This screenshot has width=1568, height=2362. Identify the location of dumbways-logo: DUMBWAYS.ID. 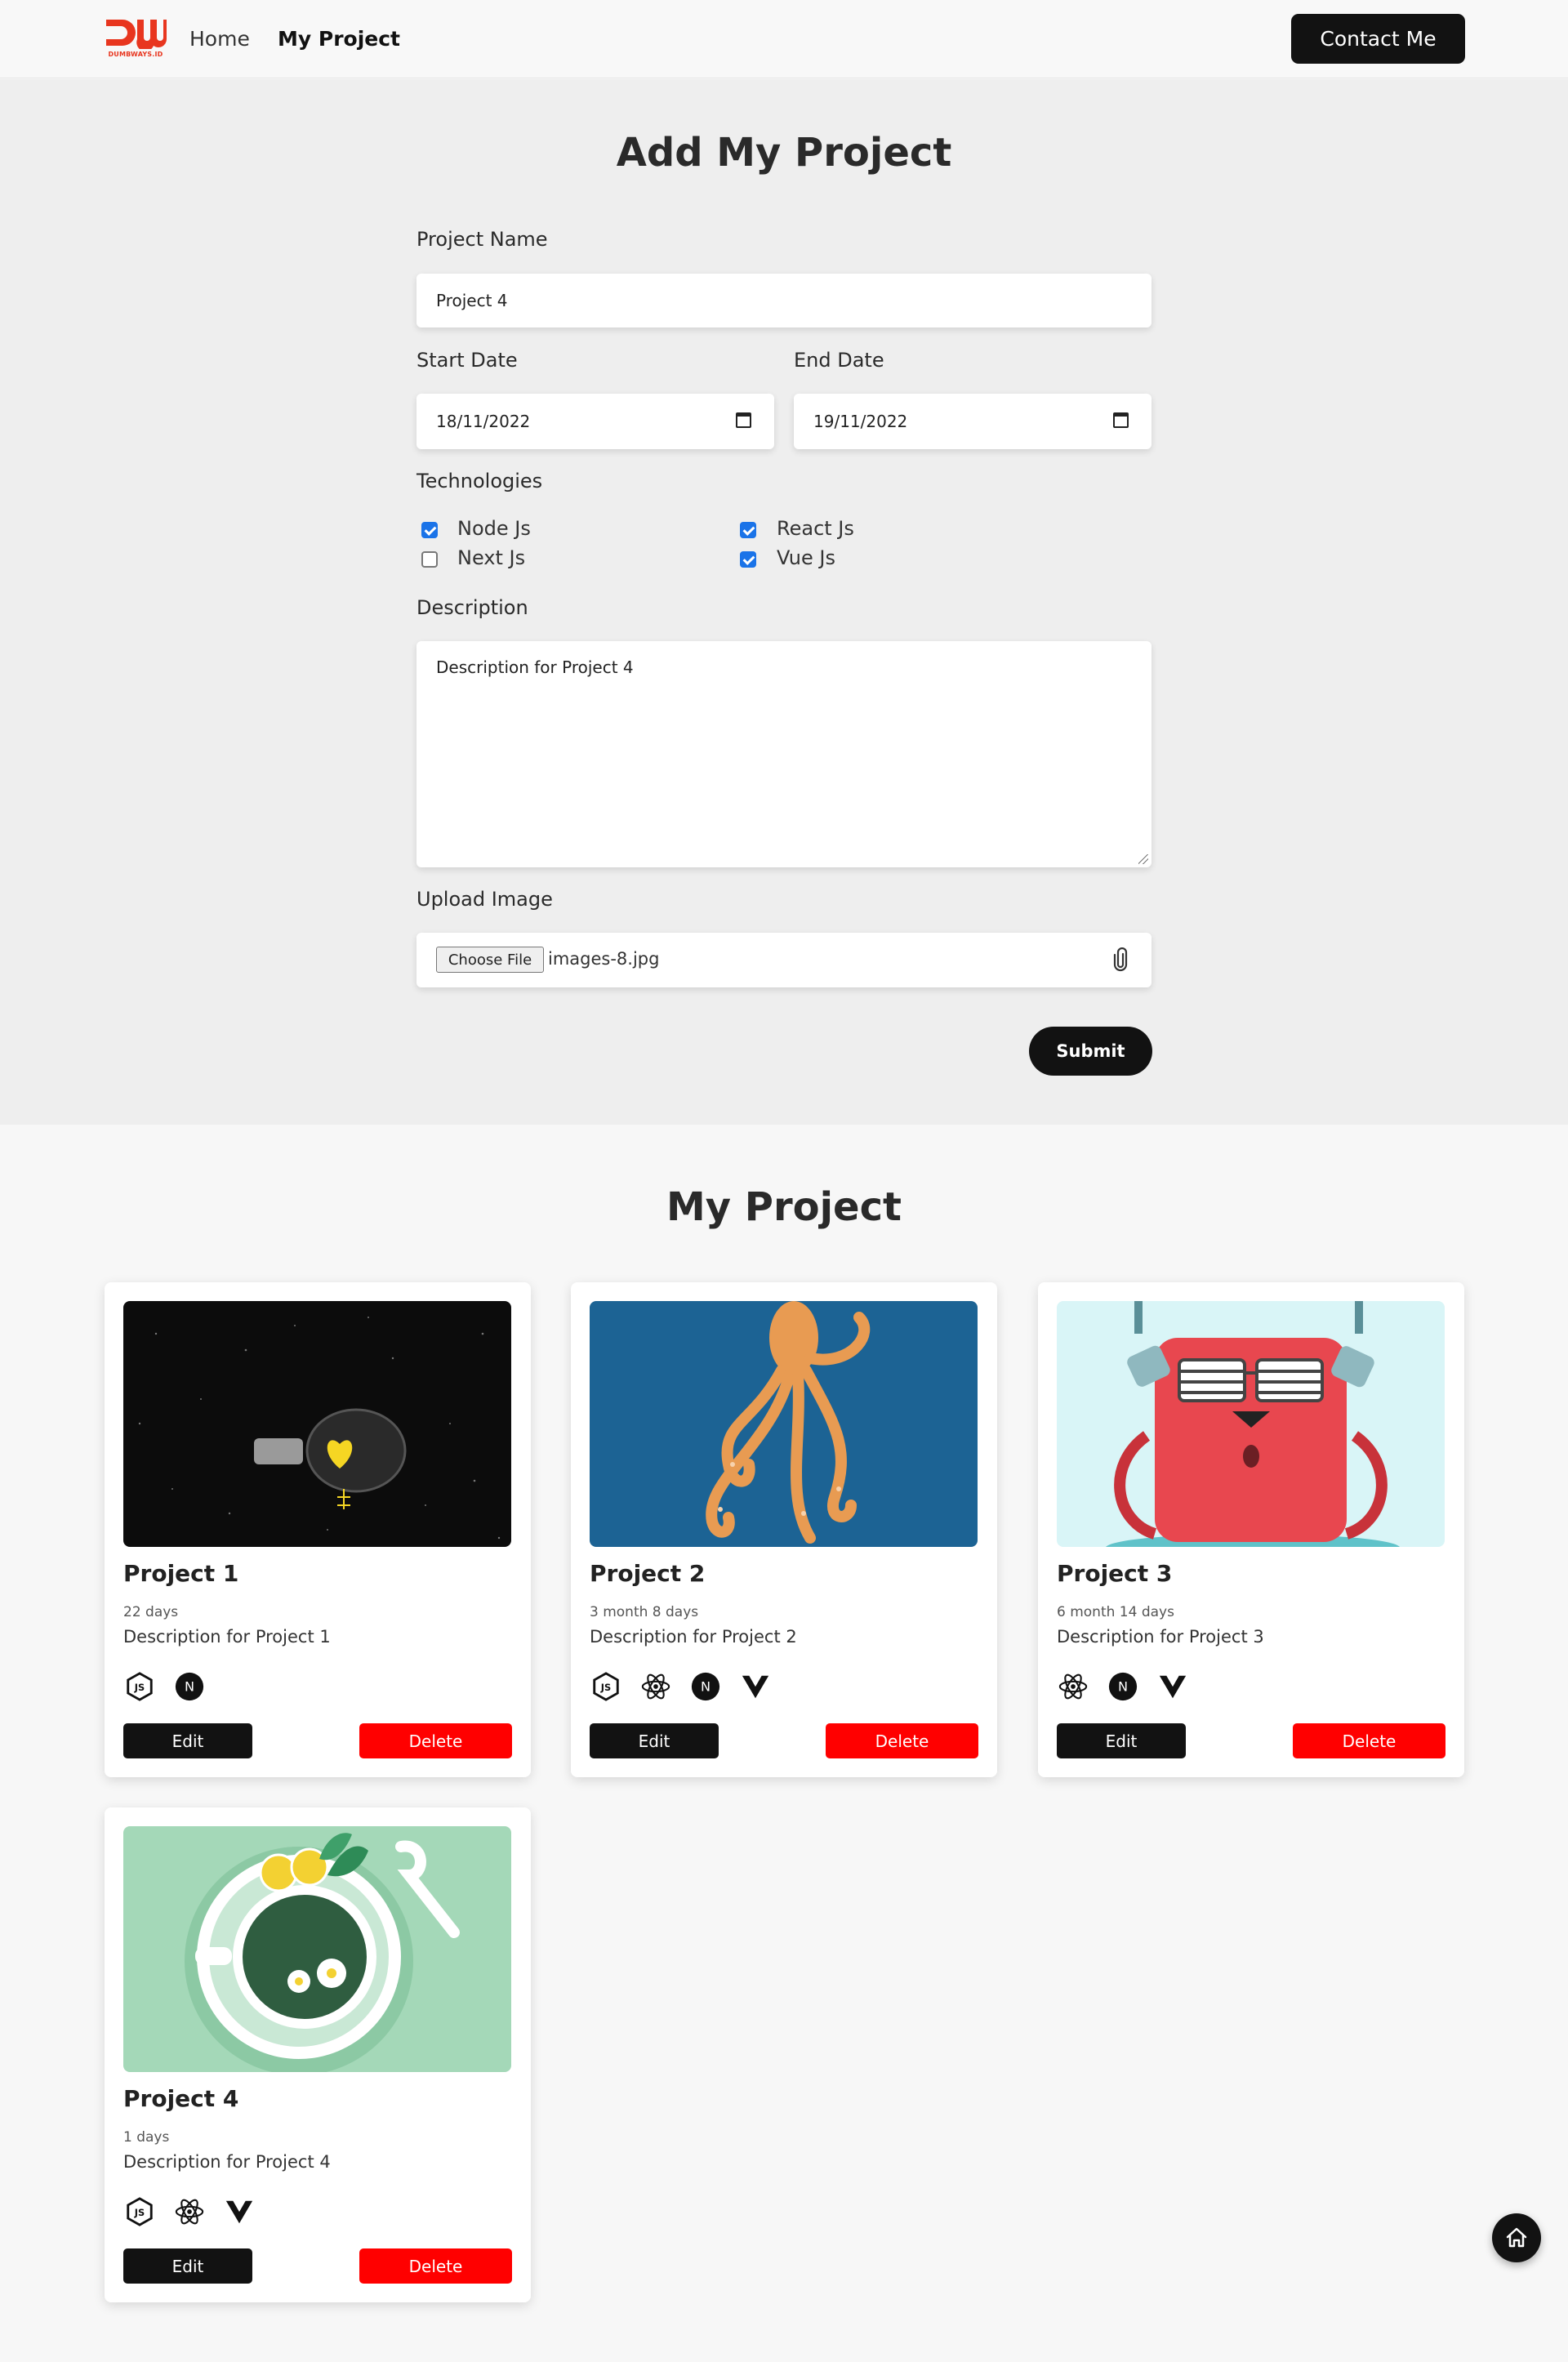
(136, 39).